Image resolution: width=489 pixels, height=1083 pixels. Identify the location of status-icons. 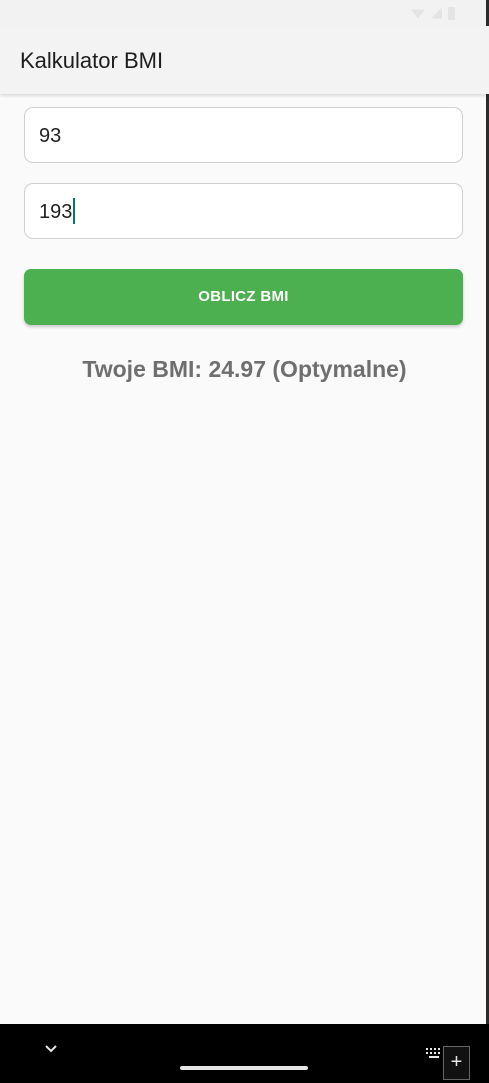
(433, 13).